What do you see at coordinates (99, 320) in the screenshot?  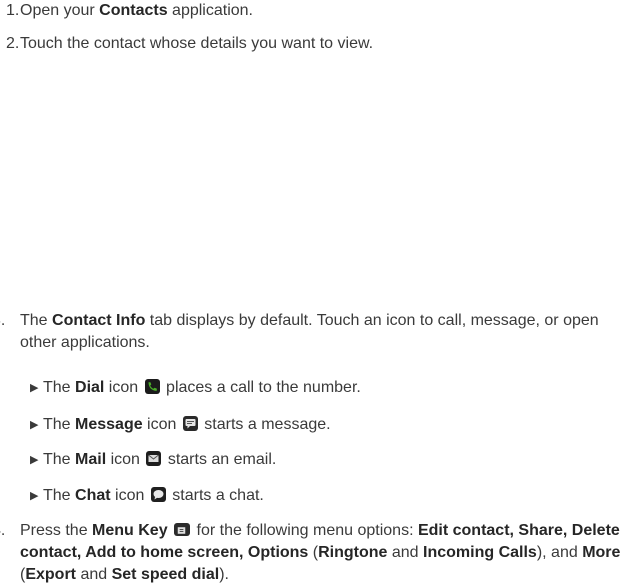 I see `contact-info-tab-label: Contact Info` at bounding box center [99, 320].